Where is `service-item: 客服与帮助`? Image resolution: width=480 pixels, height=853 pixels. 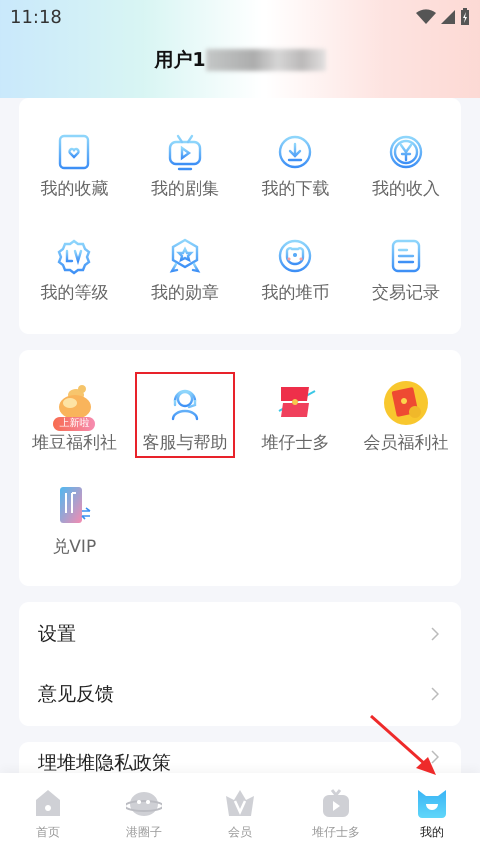
service-item: 客服与帮助 is located at coordinates (185, 416).